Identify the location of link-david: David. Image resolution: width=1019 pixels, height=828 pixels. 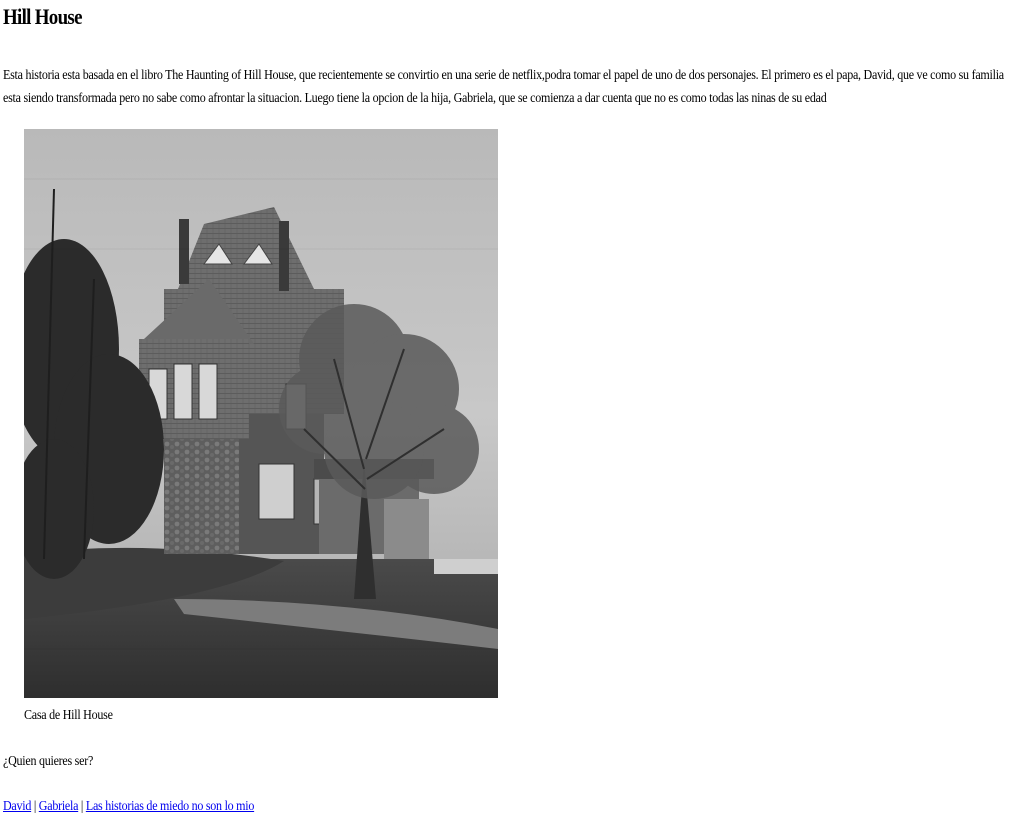
(17, 806).